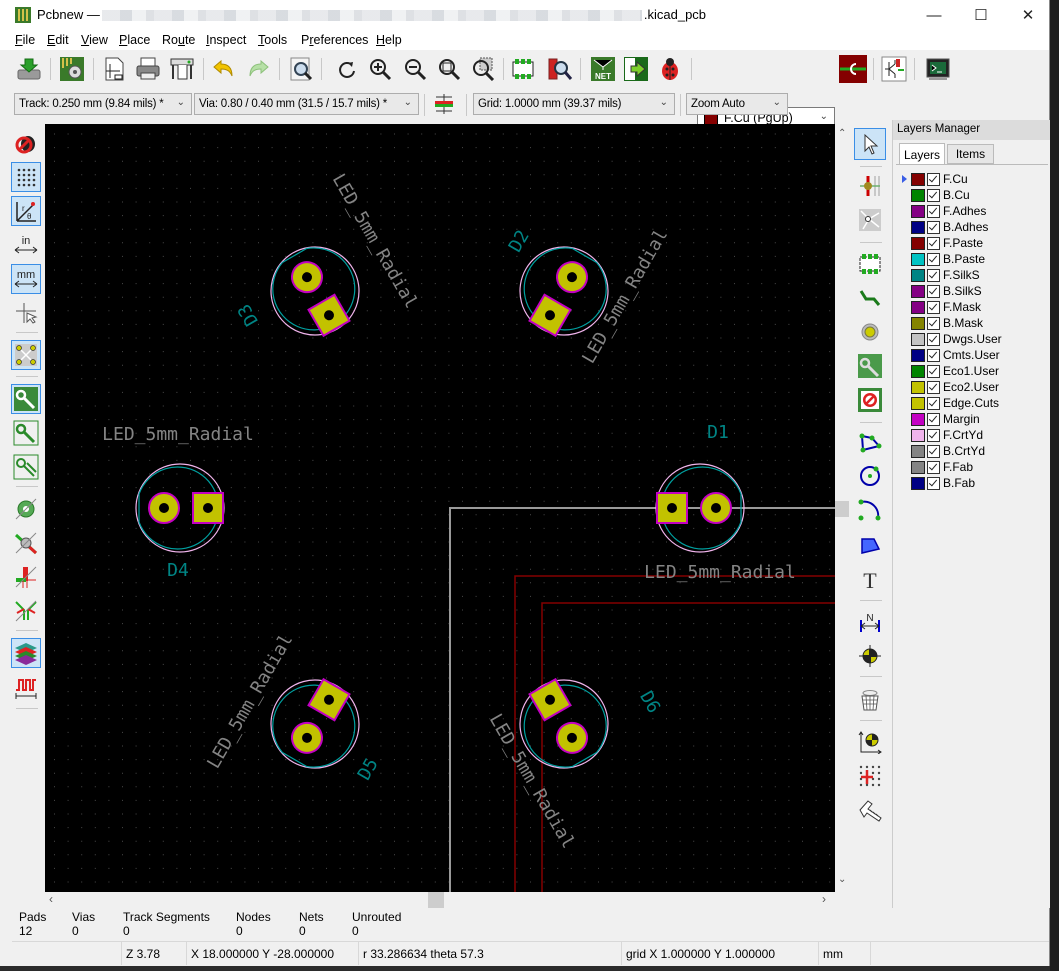  What do you see at coordinates (737, 104) in the screenshot?
I see `zoom-select: Zoom Auto ⌄` at bounding box center [737, 104].